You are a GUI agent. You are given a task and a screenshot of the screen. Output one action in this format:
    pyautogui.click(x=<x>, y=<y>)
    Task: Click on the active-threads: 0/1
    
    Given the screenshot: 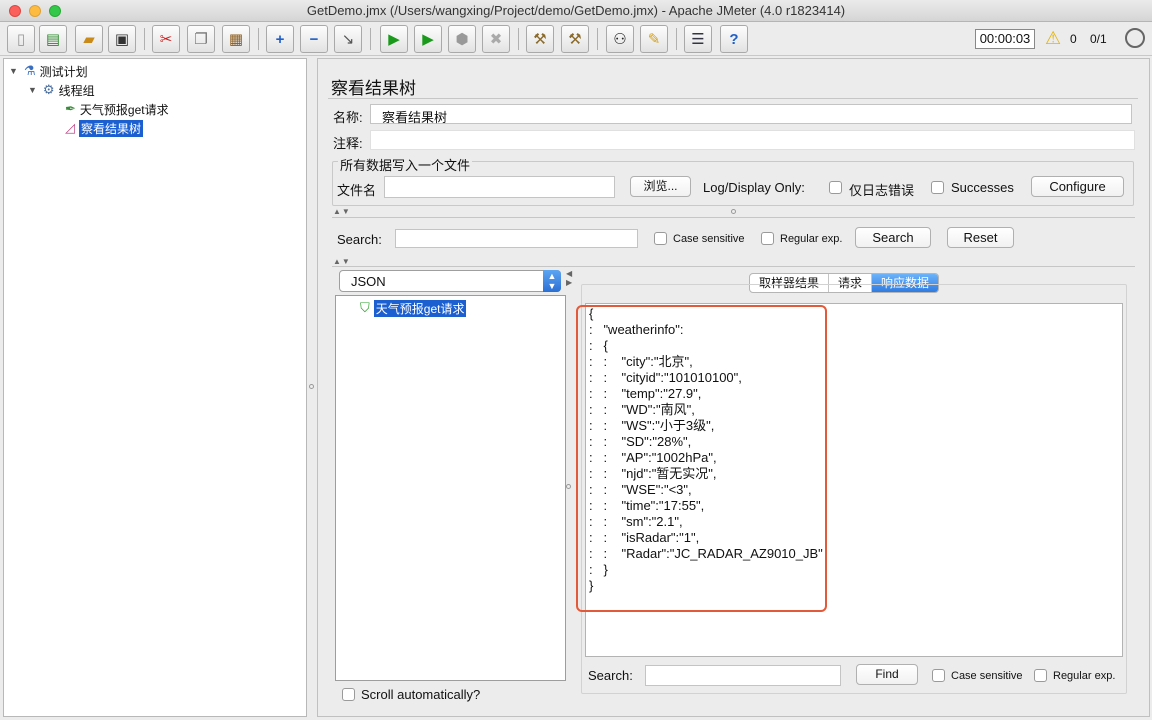 What is the action you would take?
    pyautogui.click(x=1098, y=39)
    